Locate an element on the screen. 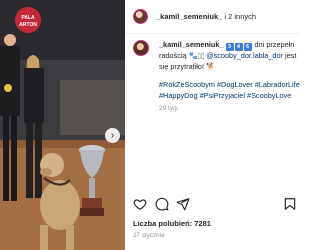  caption-text-line2-end: jest is located at coordinates (289, 55).